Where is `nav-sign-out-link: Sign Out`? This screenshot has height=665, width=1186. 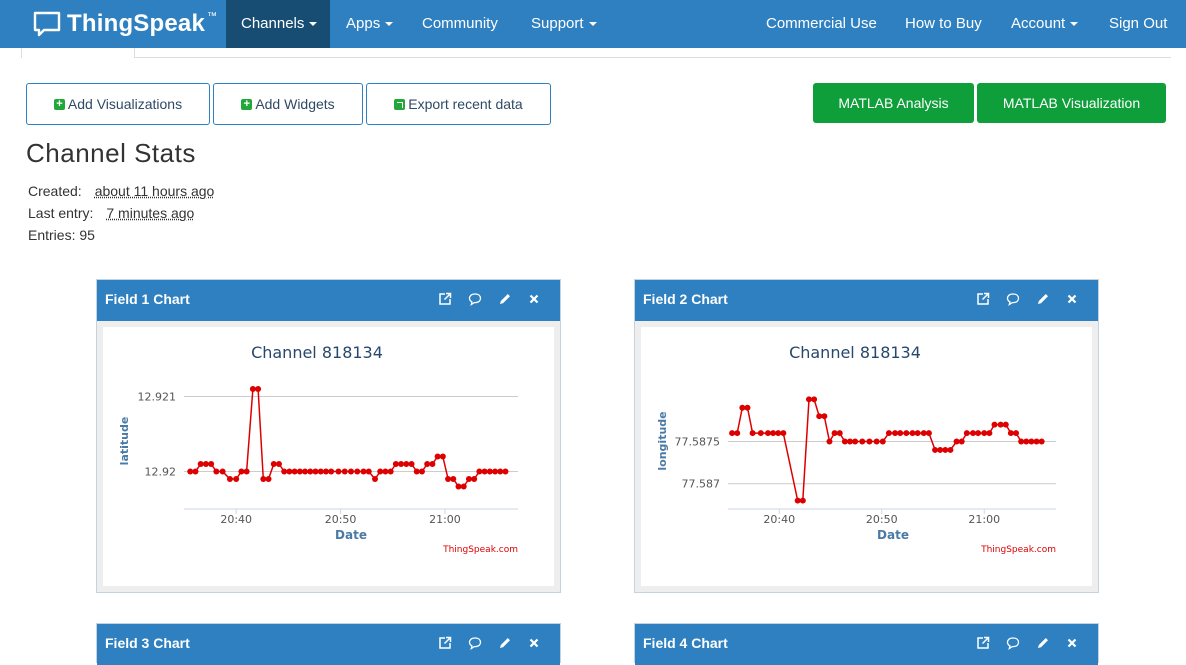
nav-sign-out-link: Sign Out is located at coordinates (1138, 24).